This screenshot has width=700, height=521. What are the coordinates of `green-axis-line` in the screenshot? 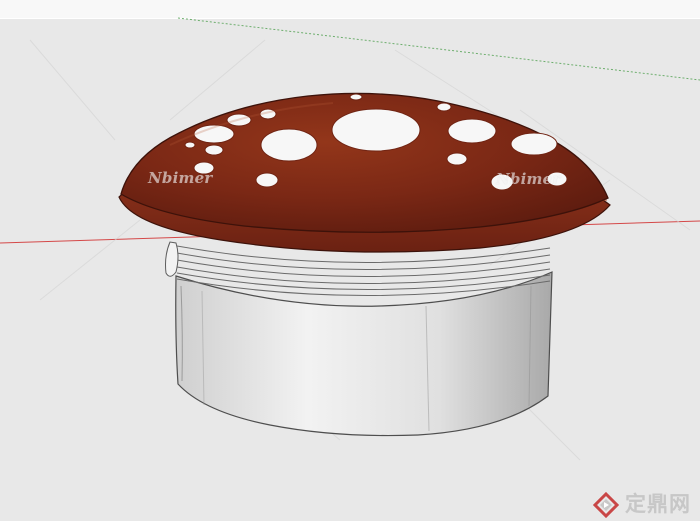 It's located at (438, 49).